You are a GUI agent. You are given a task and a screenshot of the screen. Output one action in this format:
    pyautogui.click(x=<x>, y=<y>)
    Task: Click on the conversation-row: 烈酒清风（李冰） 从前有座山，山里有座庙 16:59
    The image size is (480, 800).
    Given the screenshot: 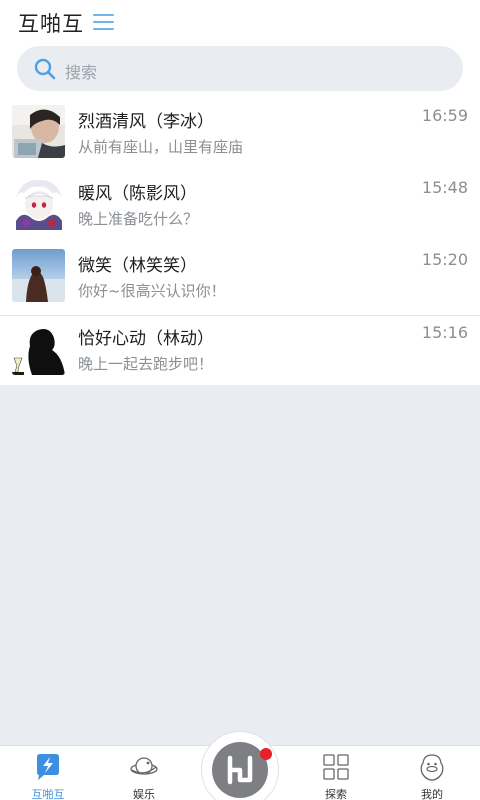 What is the action you would take?
    pyautogui.click(x=240, y=135)
    